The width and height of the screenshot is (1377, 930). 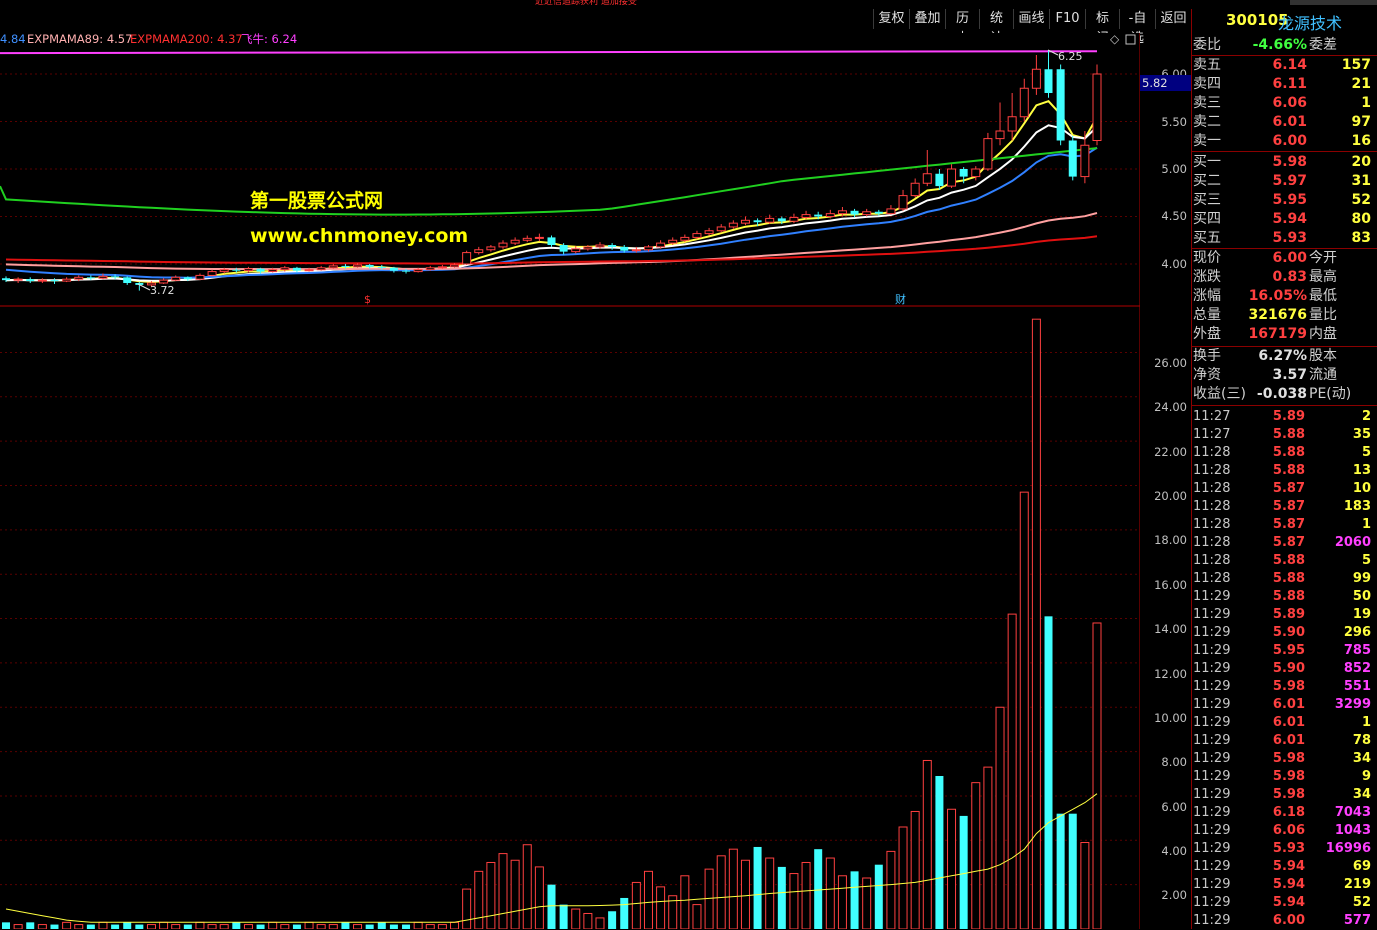 I want to click on tick-row: 11:28 5.88 5, so click(x=1284, y=561).